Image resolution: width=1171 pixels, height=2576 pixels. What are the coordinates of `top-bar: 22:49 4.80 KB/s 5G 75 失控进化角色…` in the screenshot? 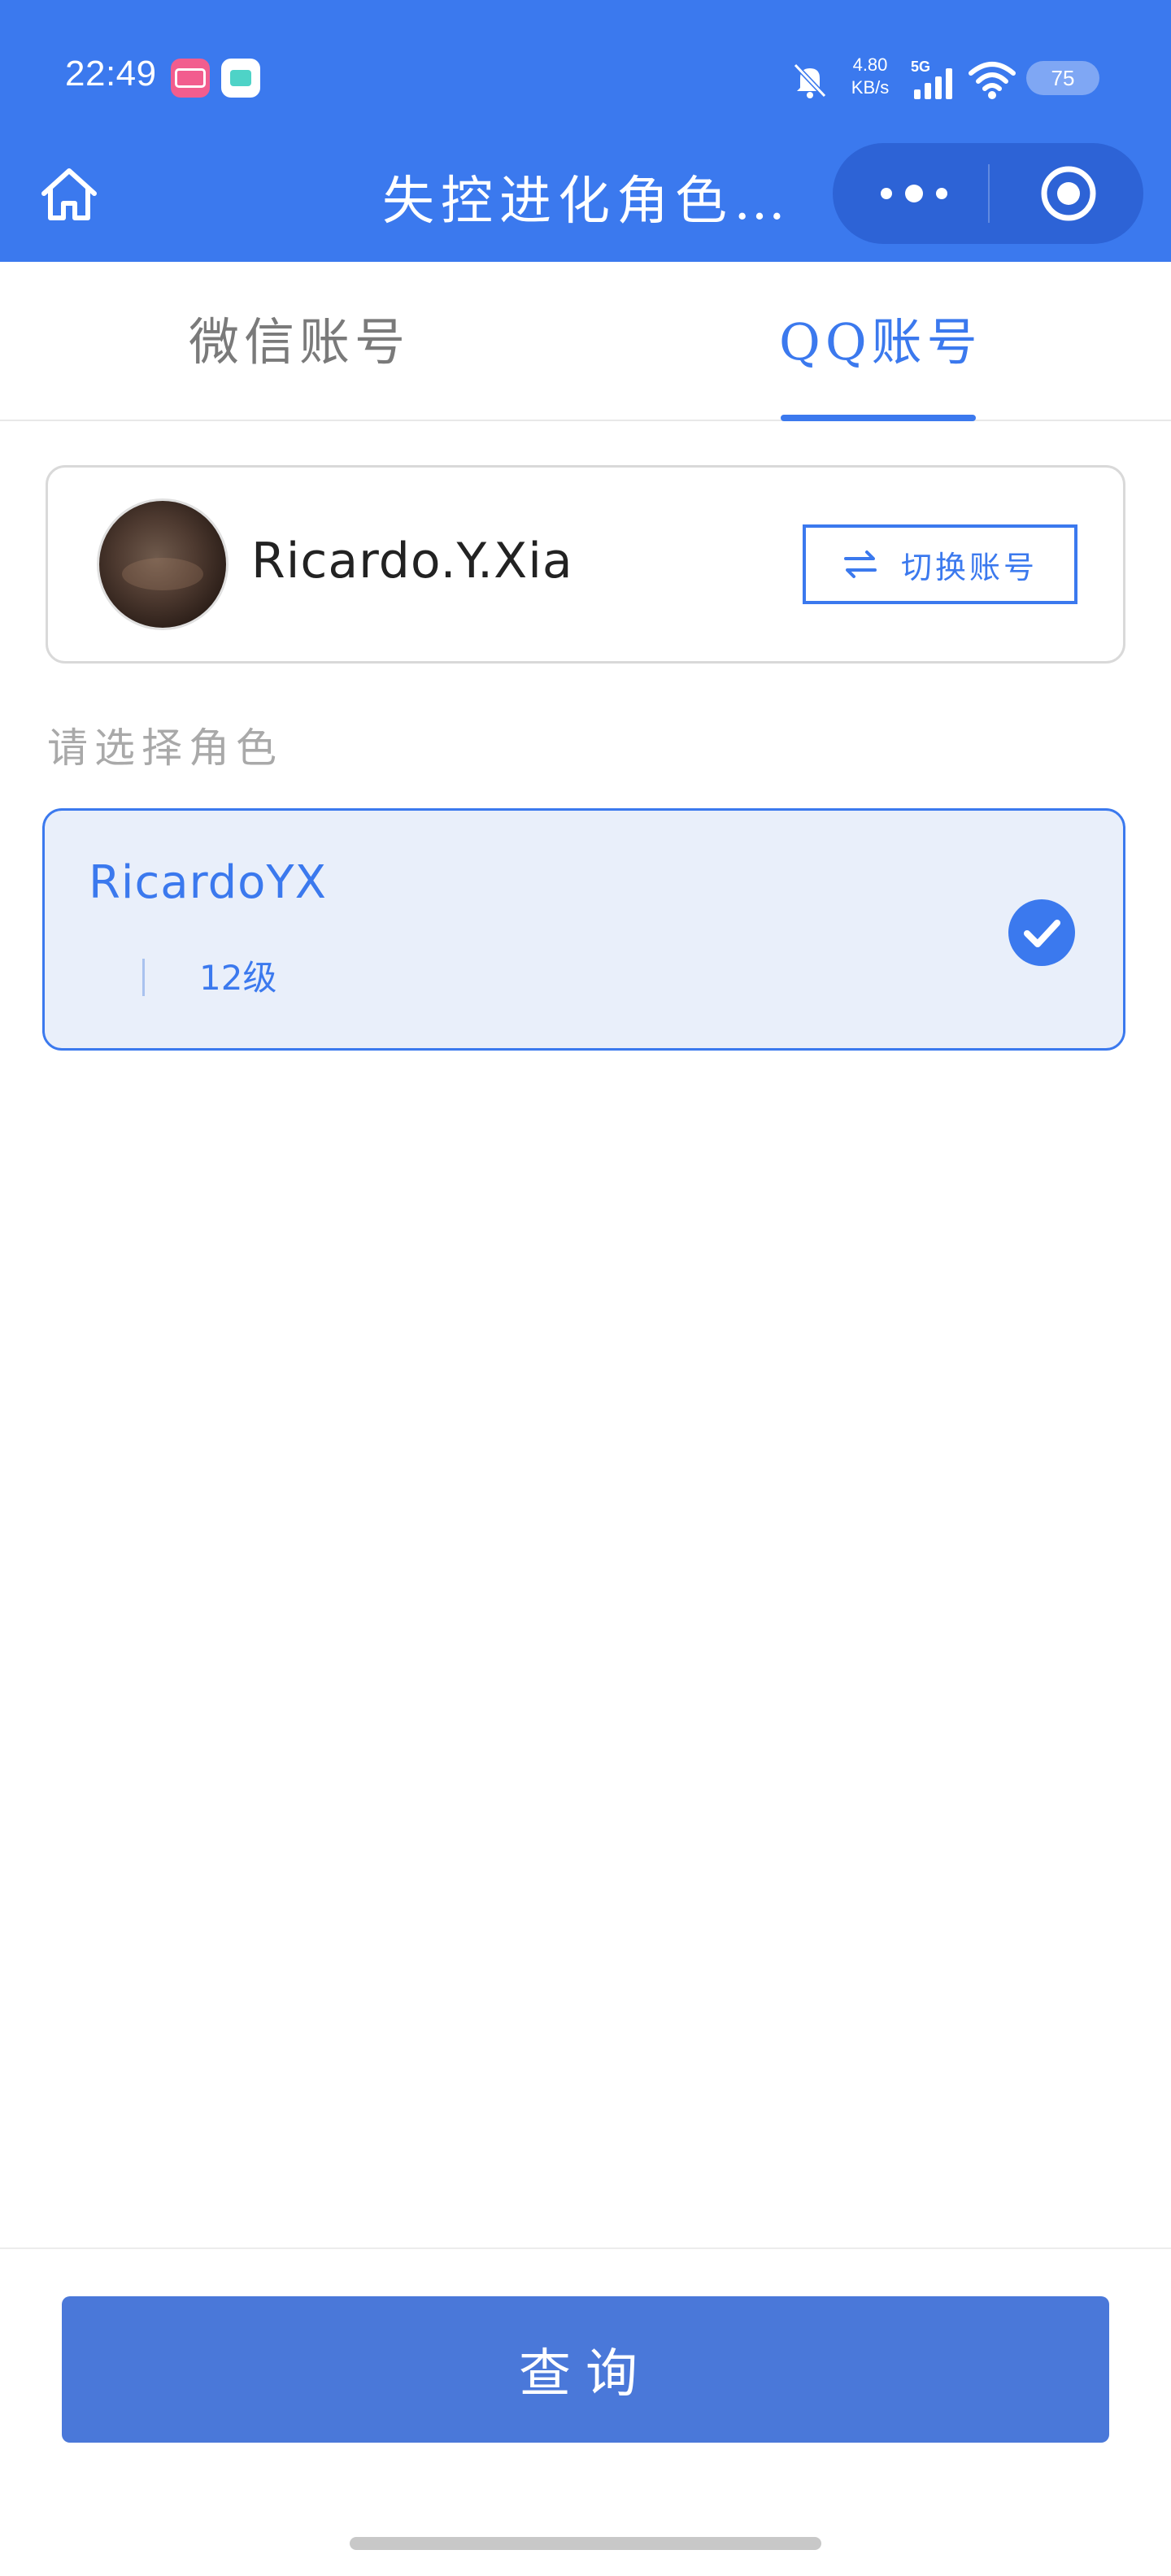 It's located at (585, 131).